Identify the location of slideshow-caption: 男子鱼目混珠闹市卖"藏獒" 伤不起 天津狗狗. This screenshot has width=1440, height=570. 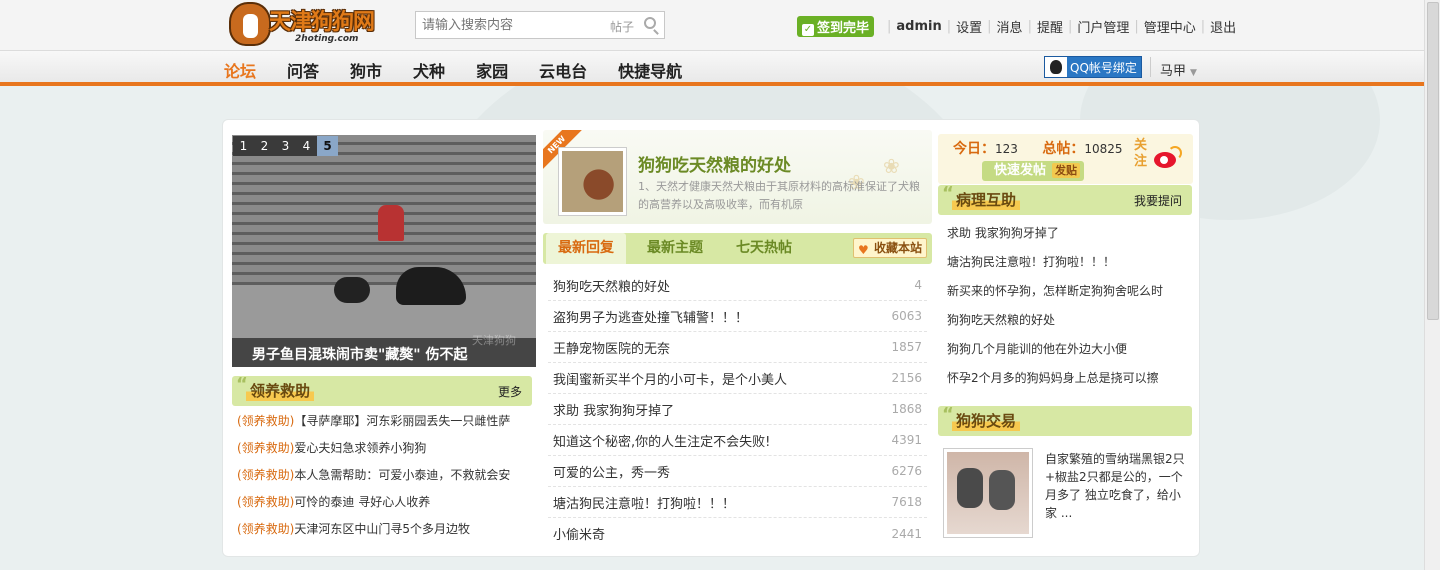
(384, 350).